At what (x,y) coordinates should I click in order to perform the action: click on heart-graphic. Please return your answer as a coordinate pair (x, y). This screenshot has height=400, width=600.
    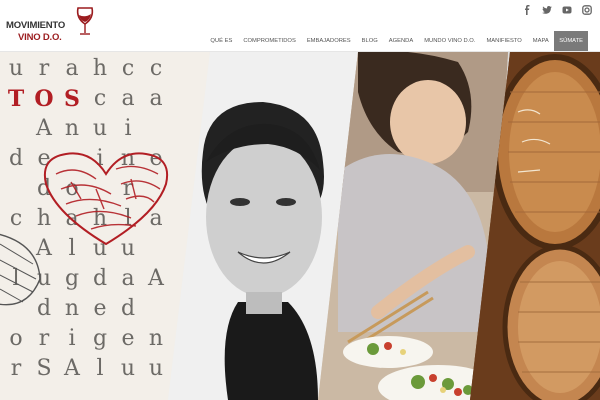
    Looking at the image, I should click on (106, 199).